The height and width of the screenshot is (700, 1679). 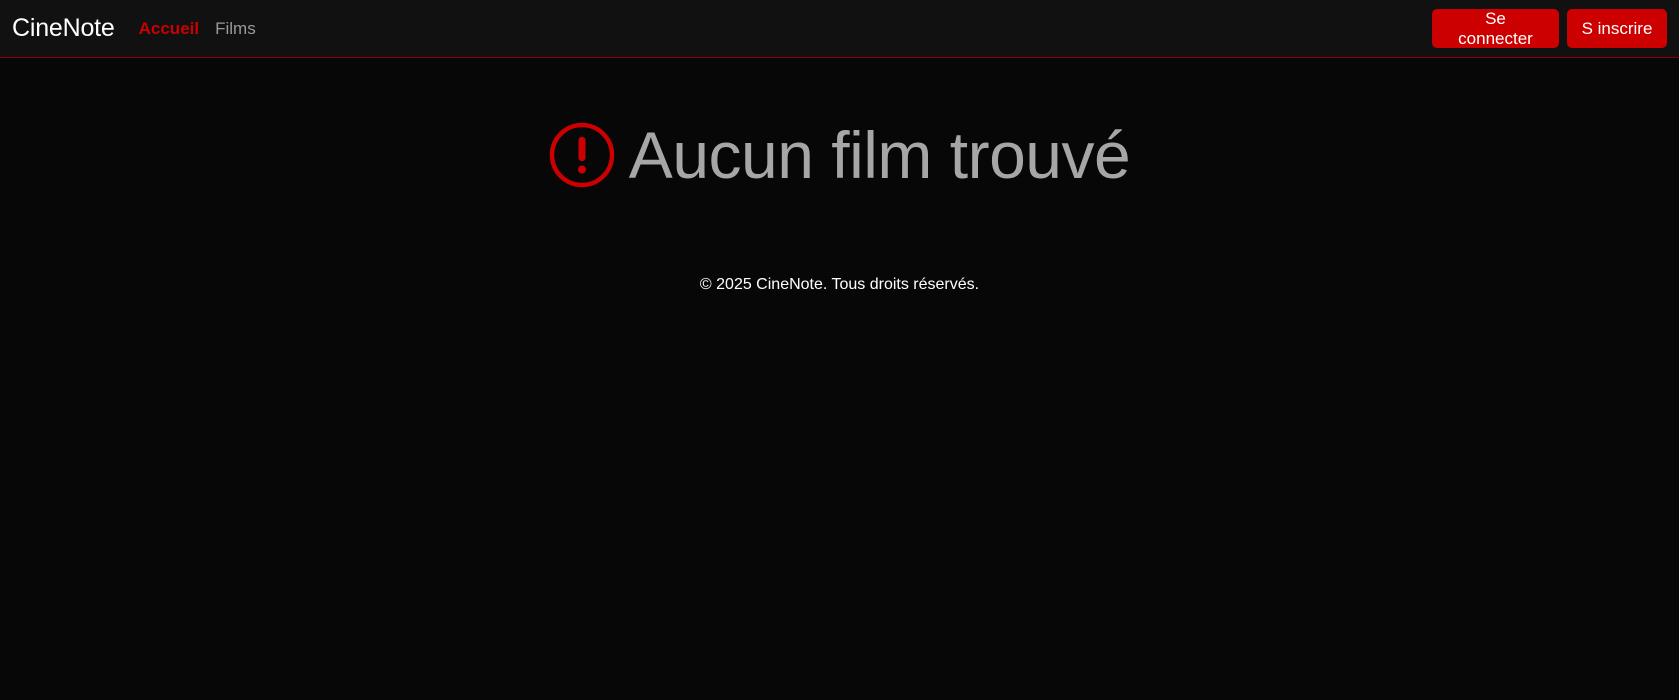 I want to click on footer-copyright: © 2025 CineNote. Tous droits réservés., so click(x=839, y=284).